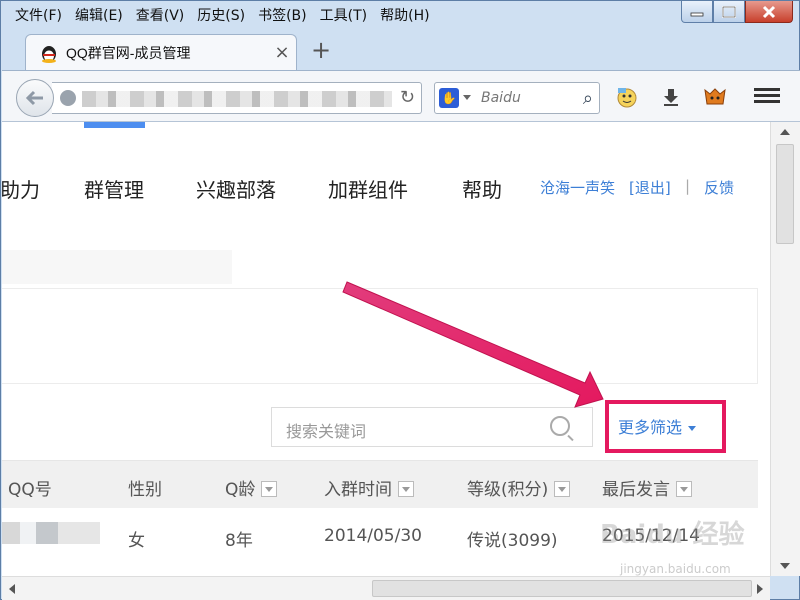 Image resolution: width=800 pixels, height=600 pixels. I want to click on tab-active: QQ群官网-成员管理 ×, so click(161, 52).